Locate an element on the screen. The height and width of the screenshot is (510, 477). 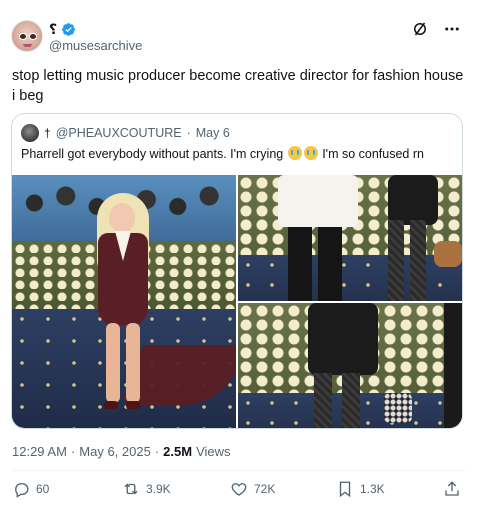
post-meta: 12:29 AM · May 6, 2025 · 2.5M Views is located at coordinates (121, 451).